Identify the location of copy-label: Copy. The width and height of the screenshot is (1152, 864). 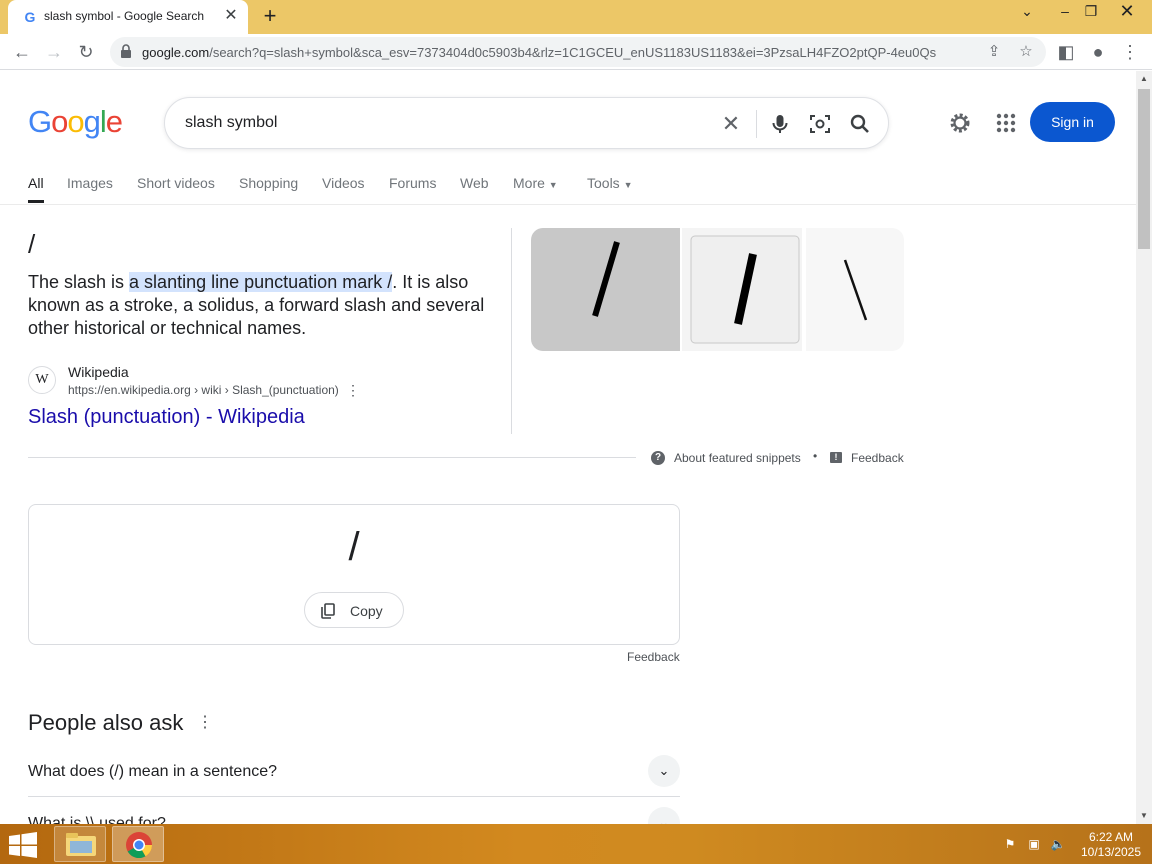
(366, 611).